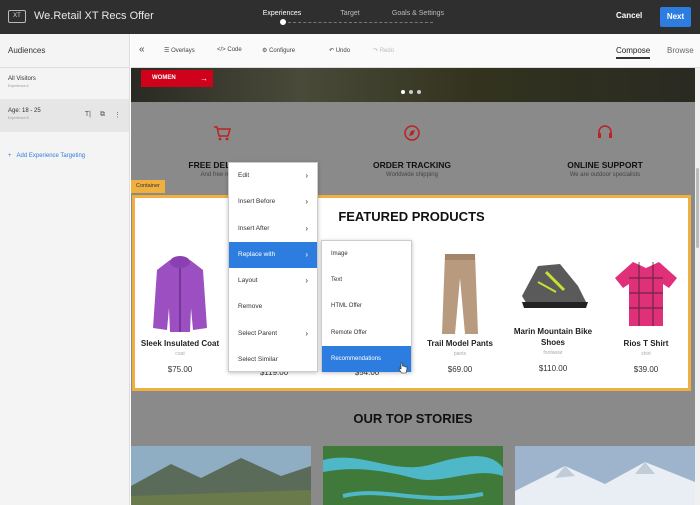 This screenshot has height=505, width=700. I want to click on product-price: $39.00, so click(646, 369).